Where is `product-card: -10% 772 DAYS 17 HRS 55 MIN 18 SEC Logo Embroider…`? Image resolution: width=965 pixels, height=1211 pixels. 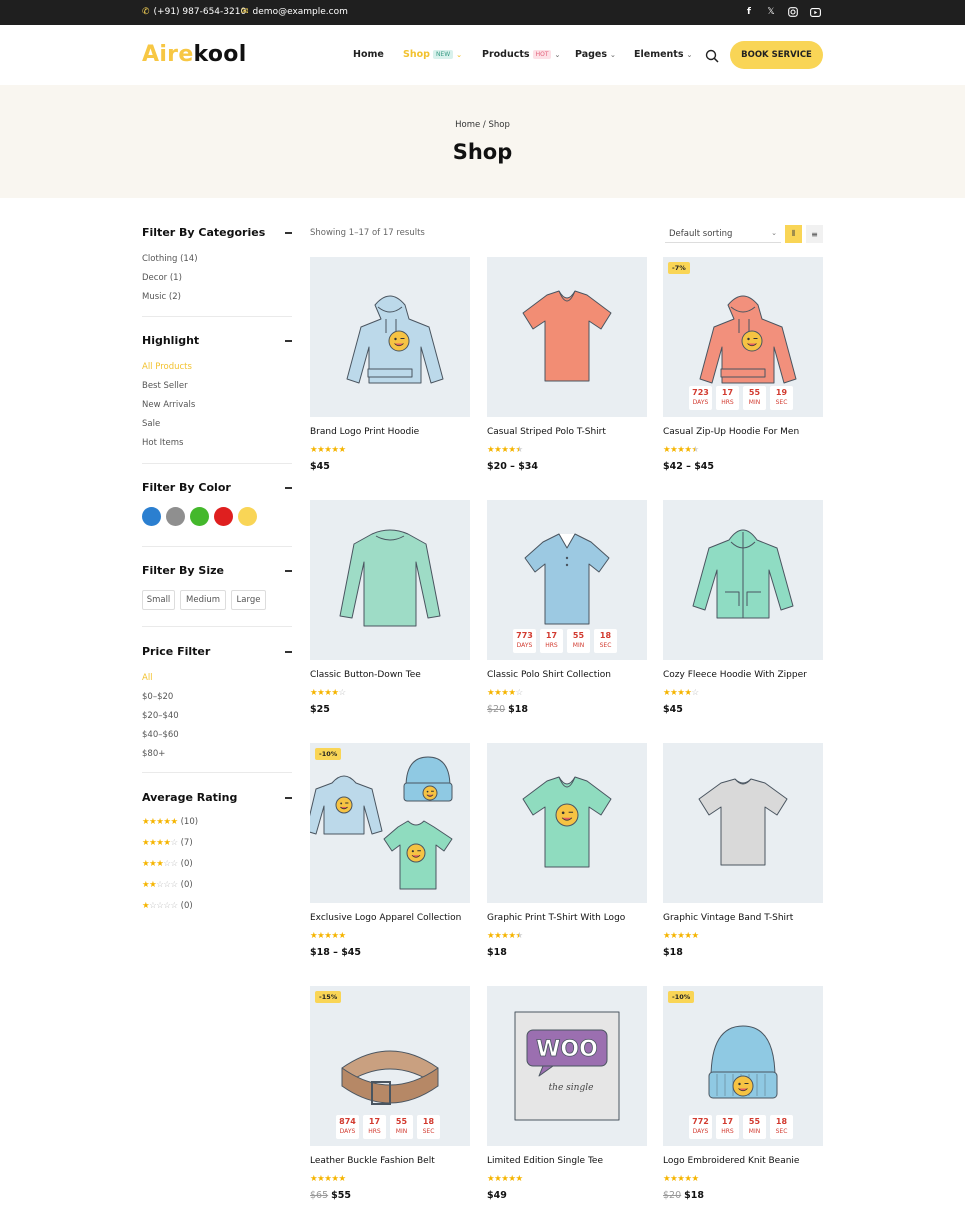
product-card: -10% 772 DAYS 17 HRS 55 MIN 18 SEC Logo Embroider… is located at coordinates (743, 1098).